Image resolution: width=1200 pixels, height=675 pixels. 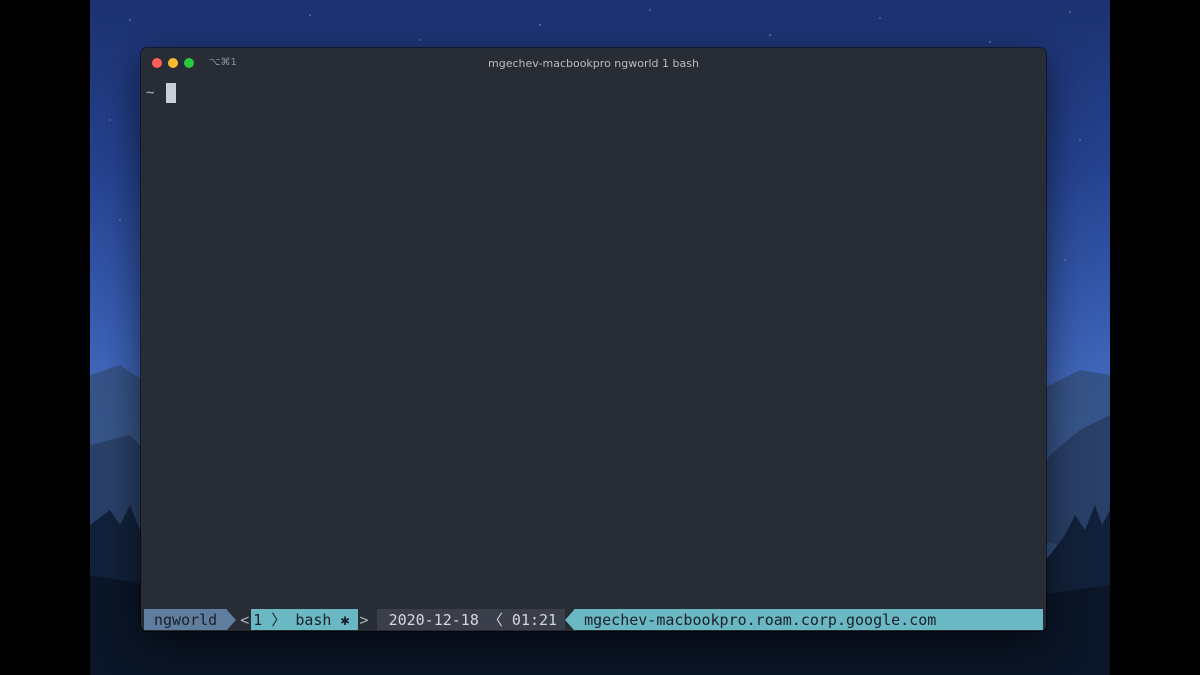 What do you see at coordinates (232, 619) in the screenshot?
I see `session-separator-arrow` at bounding box center [232, 619].